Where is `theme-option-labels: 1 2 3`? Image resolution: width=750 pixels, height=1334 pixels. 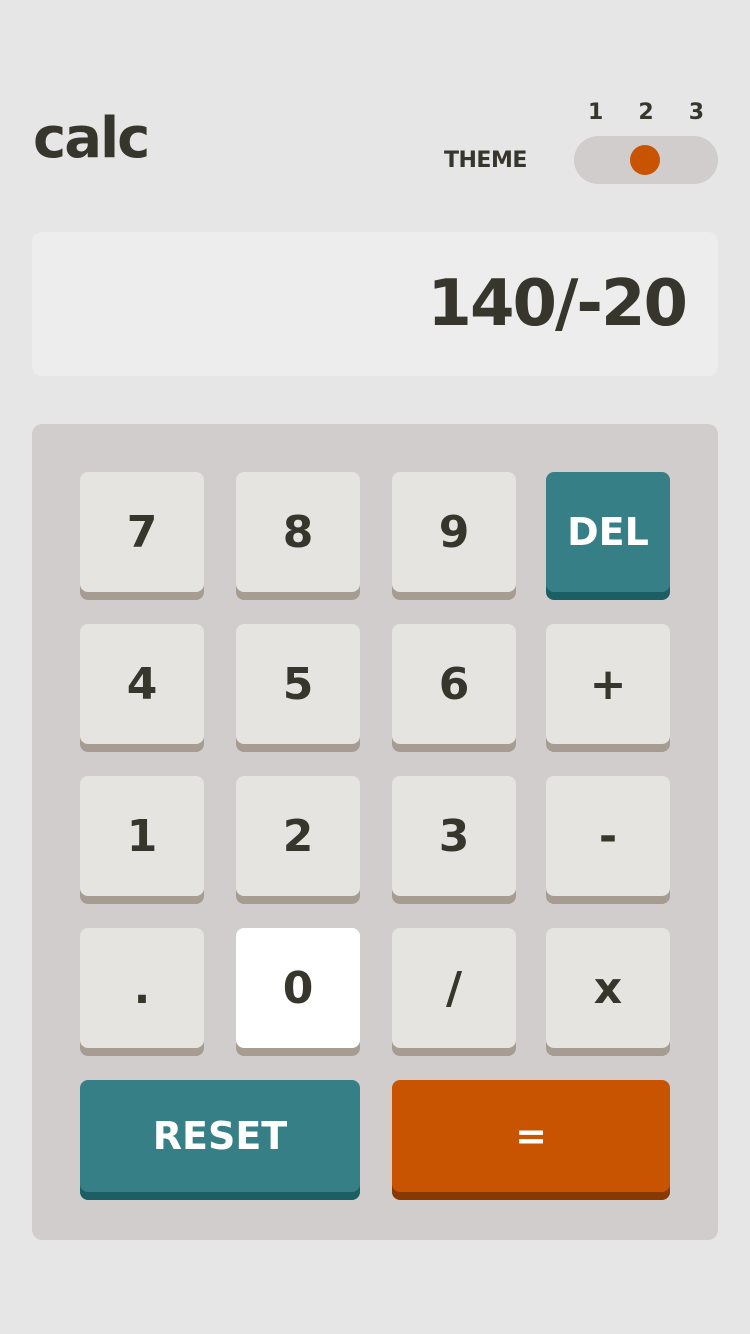 theme-option-labels: 1 2 3 is located at coordinates (646, 113).